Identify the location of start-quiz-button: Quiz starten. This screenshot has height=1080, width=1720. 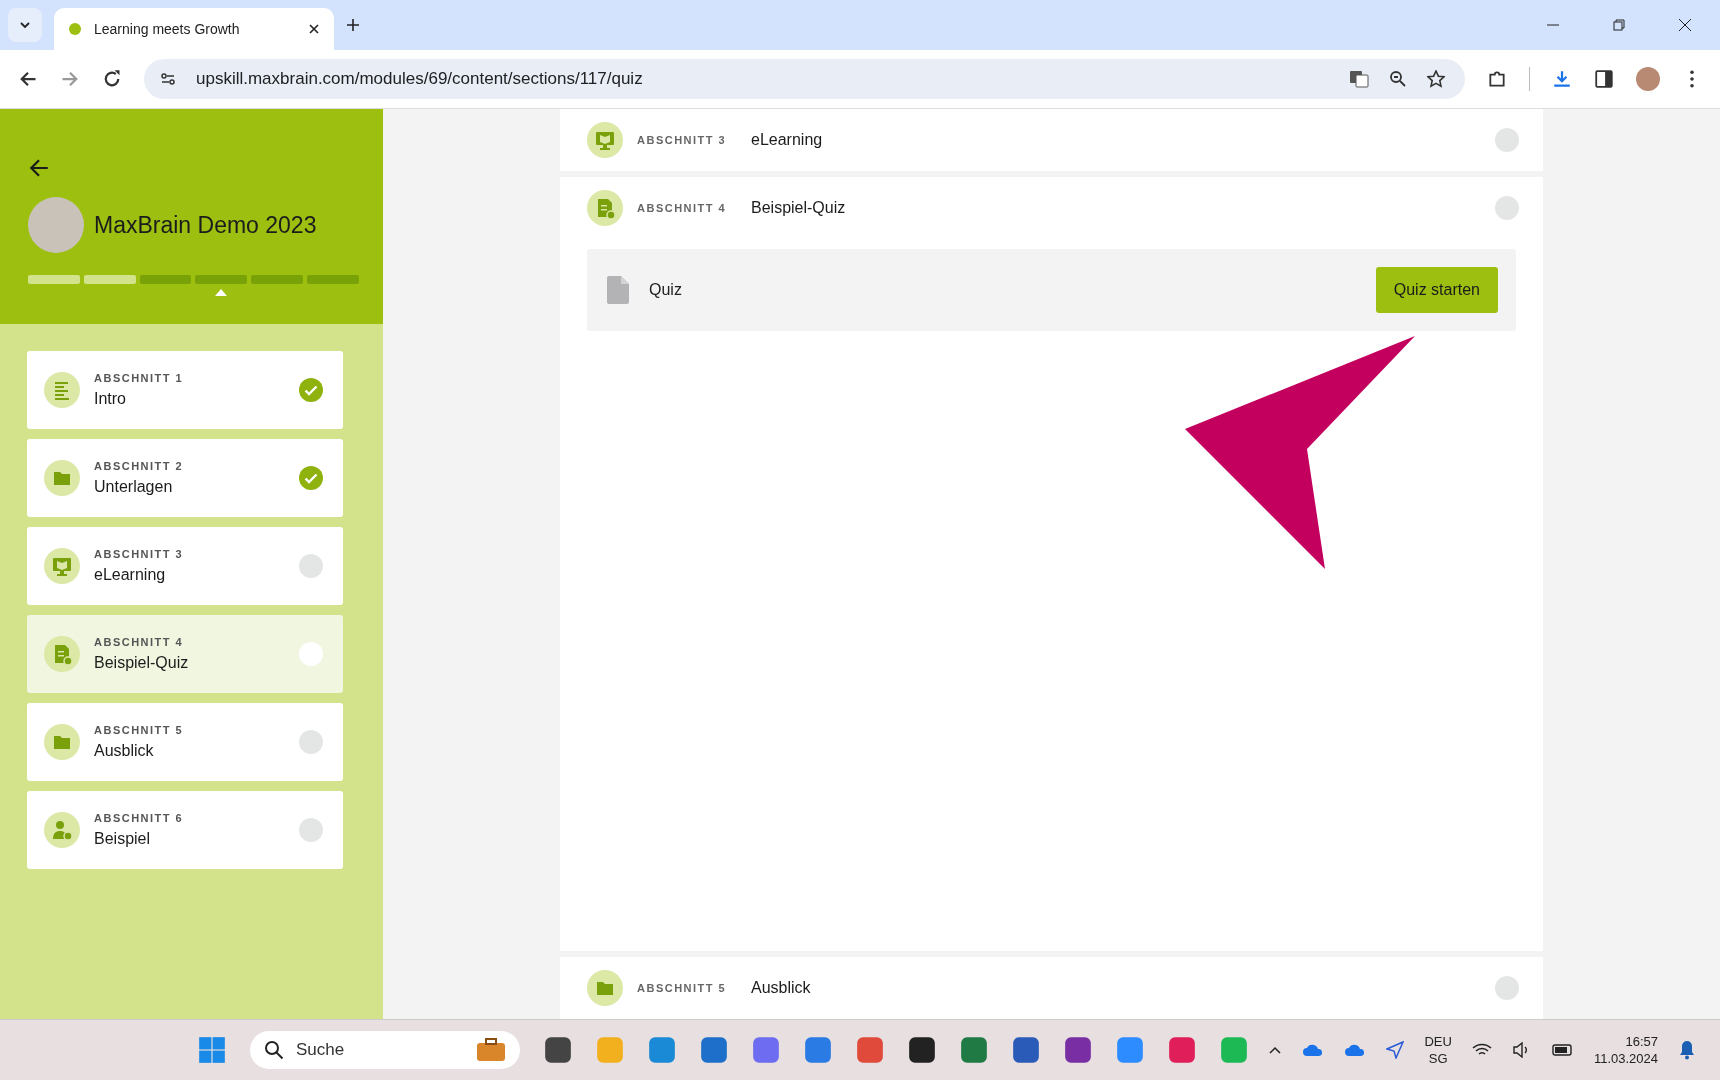
(1436, 290).